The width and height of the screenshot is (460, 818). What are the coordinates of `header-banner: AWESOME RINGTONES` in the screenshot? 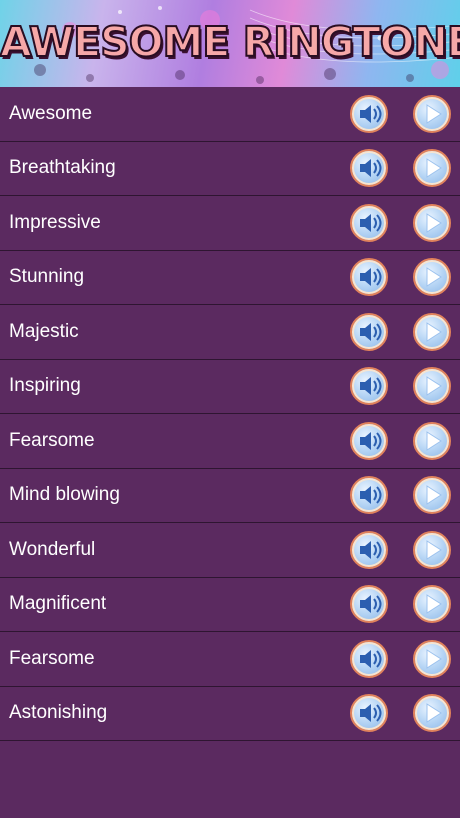 It's located at (230, 43).